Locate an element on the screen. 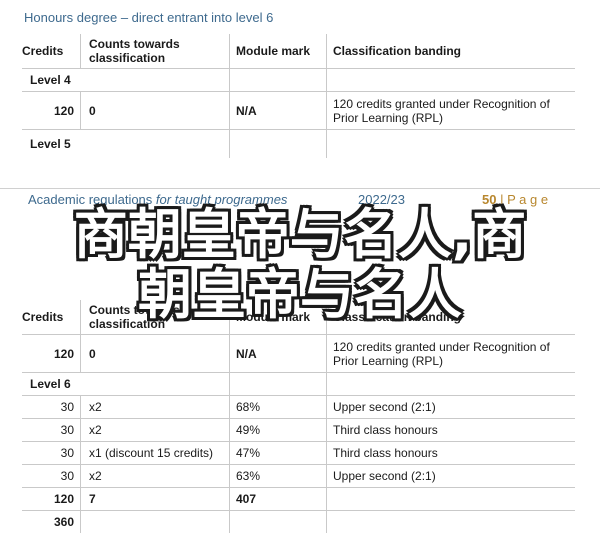 The width and height of the screenshot is (600, 533). table-row: 30 x2 63% Upper second (2:1) is located at coordinates (298, 476).